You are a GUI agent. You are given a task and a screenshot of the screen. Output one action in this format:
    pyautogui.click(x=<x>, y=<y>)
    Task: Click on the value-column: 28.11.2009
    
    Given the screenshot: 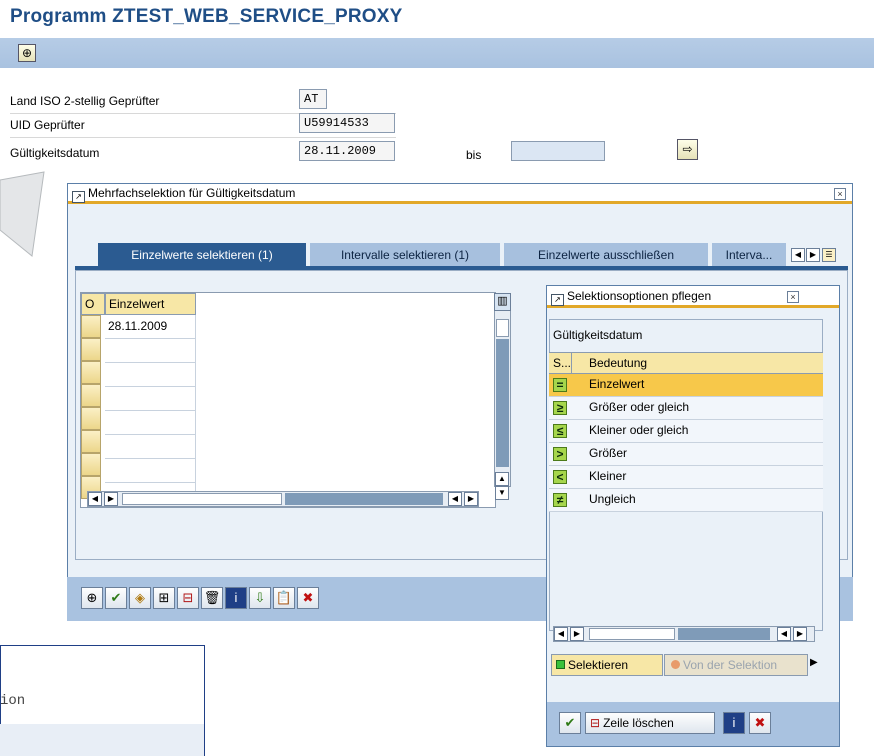 What is the action you would take?
    pyautogui.click(x=150, y=411)
    